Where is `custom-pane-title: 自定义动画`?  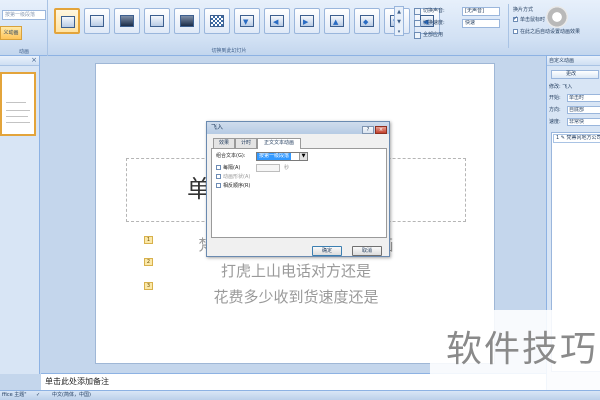 custom-pane-title: 自定义动画 is located at coordinates (573, 61).